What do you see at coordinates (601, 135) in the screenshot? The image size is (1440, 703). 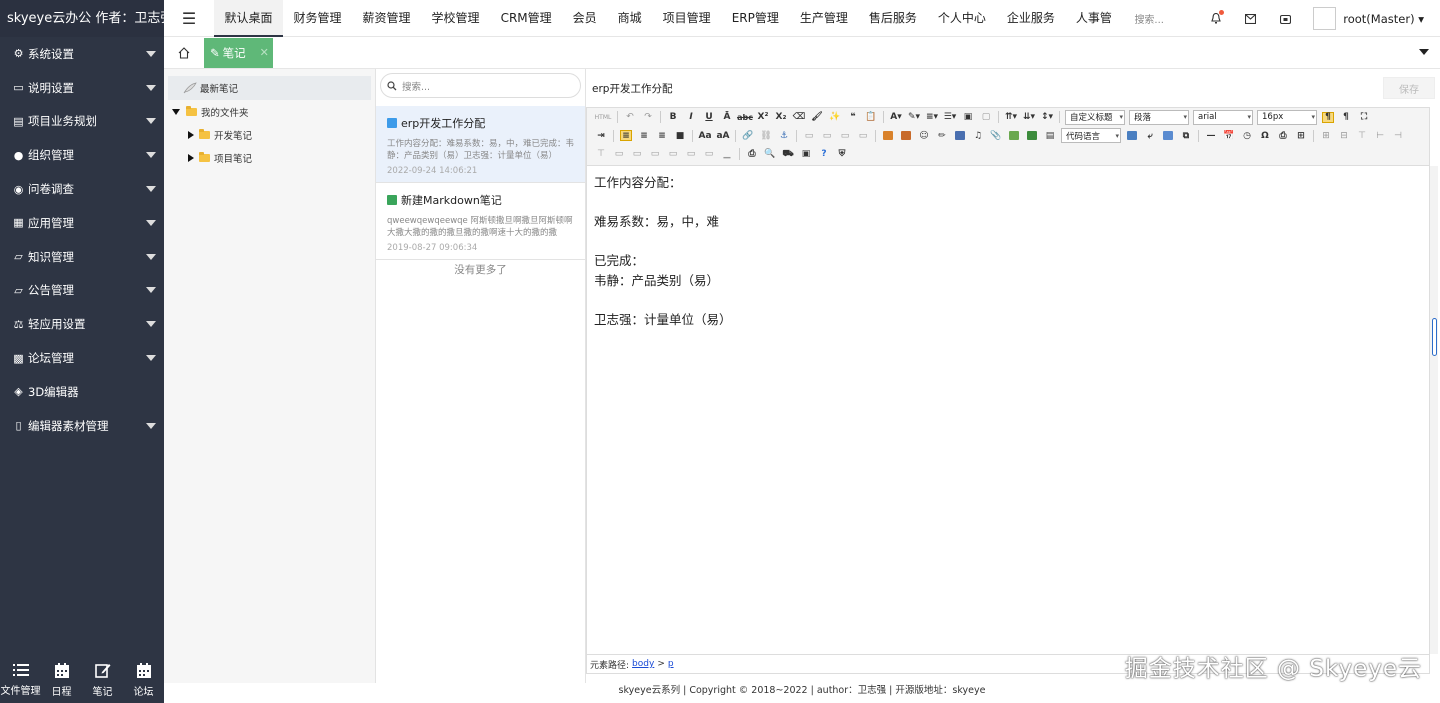 I see `indent-icon: ⇥` at bounding box center [601, 135].